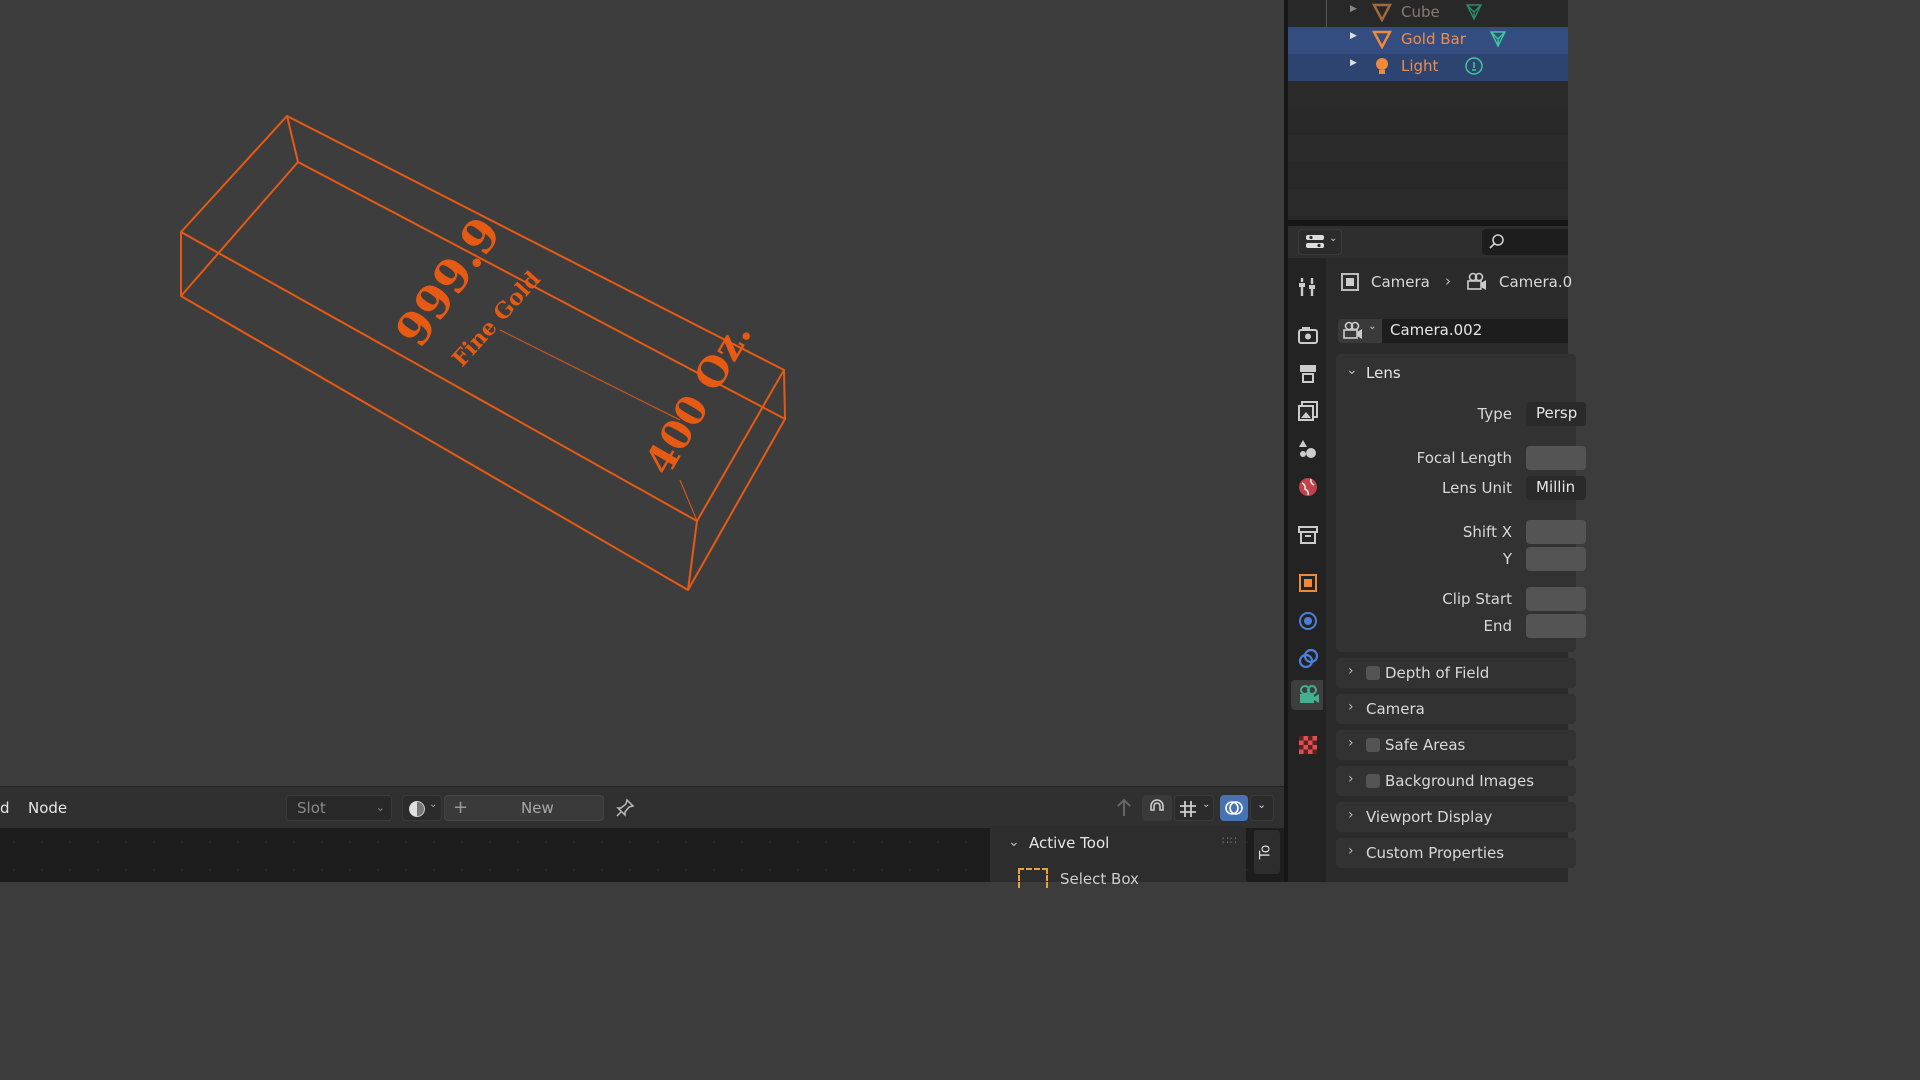 The width and height of the screenshot is (1920, 1080). What do you see at coordinates (642, 807) in the screenshot?
I see `shader-editor-header: d Node Slot ⌄ ⌄ + New ⌄ ⌄` at bounding box center [642, 807].